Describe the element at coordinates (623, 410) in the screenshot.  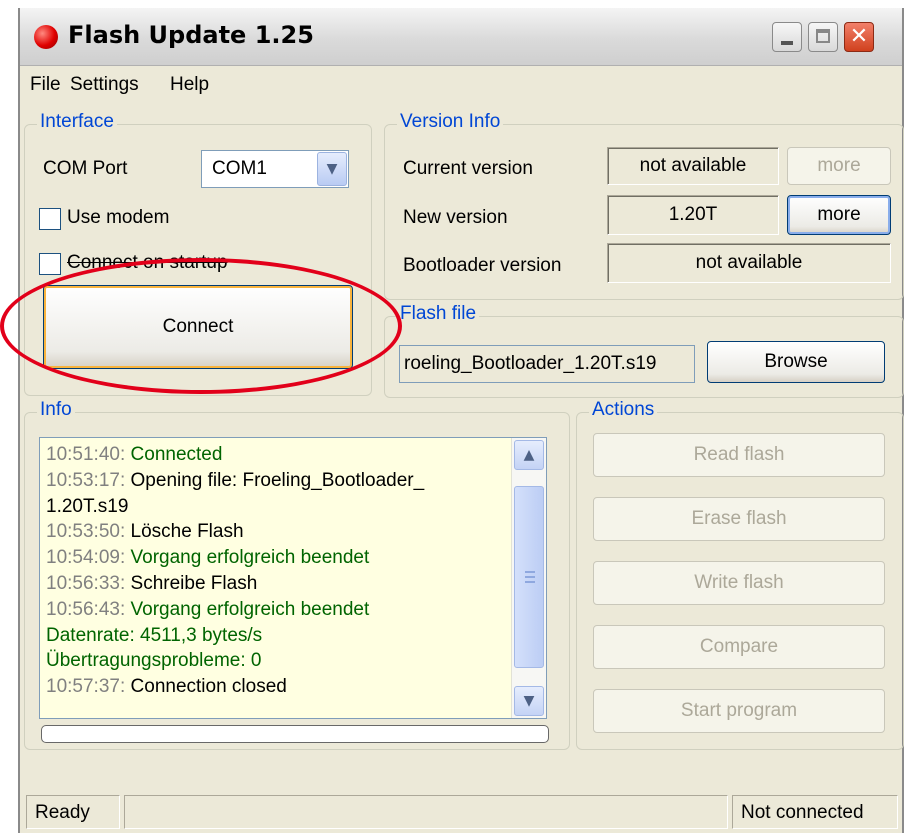
I see `actions-group-label: Actions` at that location.